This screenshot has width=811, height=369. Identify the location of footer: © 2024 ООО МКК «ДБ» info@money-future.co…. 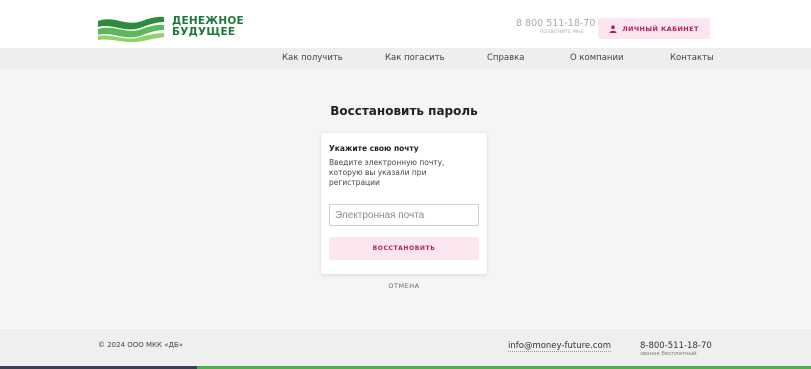
(405, 349).